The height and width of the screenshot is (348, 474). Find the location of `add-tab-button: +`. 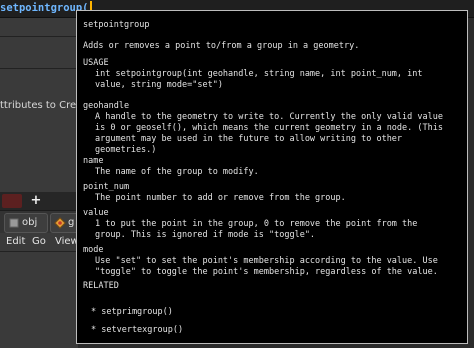

add-tab-button: + is located at coordinates (36, 201).